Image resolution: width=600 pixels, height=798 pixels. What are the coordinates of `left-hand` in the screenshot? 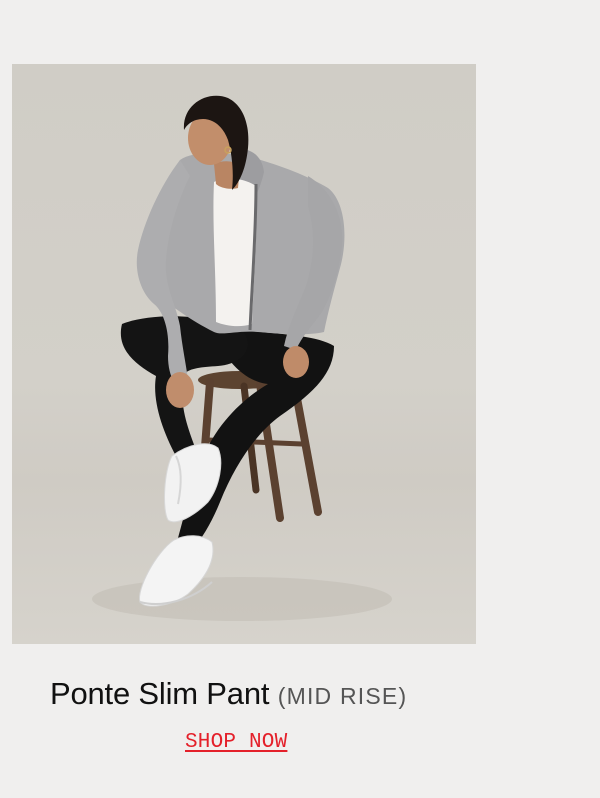 It's located at (180, 390).